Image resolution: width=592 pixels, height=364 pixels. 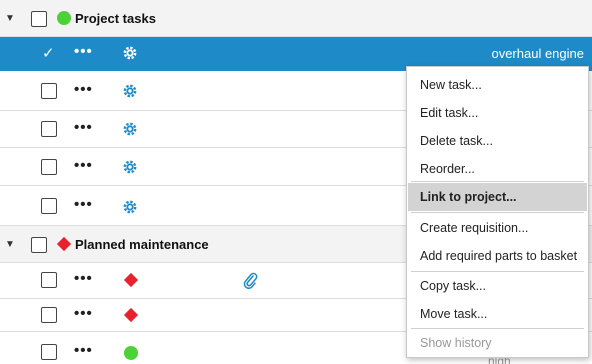 I want to click on task-title: overhaul engine, so click(x=537, y=53).